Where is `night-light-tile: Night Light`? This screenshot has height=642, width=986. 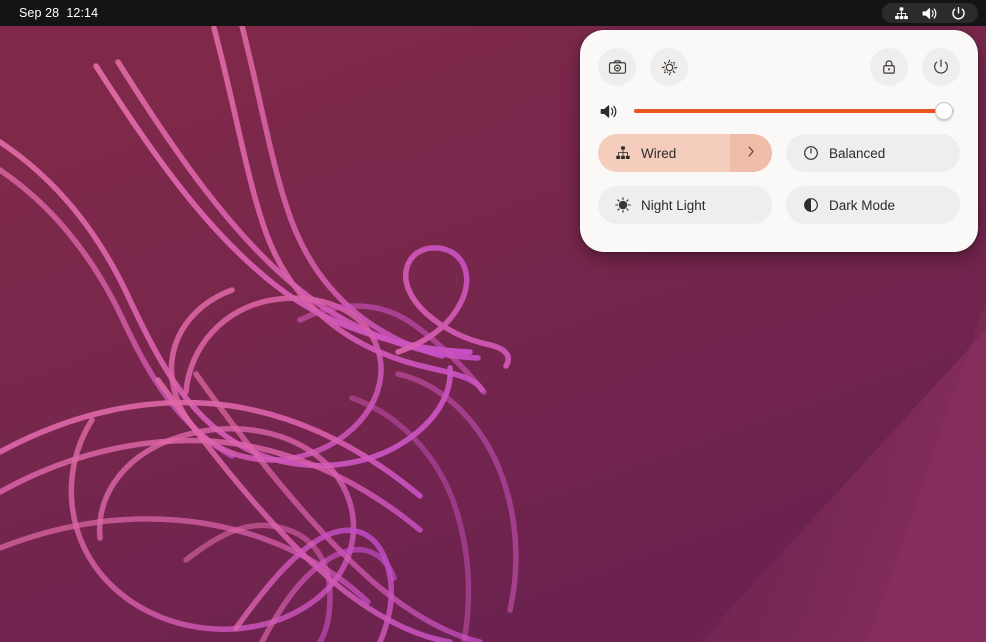
night-light-tile: Night Light is located at coordinates (685, 205).